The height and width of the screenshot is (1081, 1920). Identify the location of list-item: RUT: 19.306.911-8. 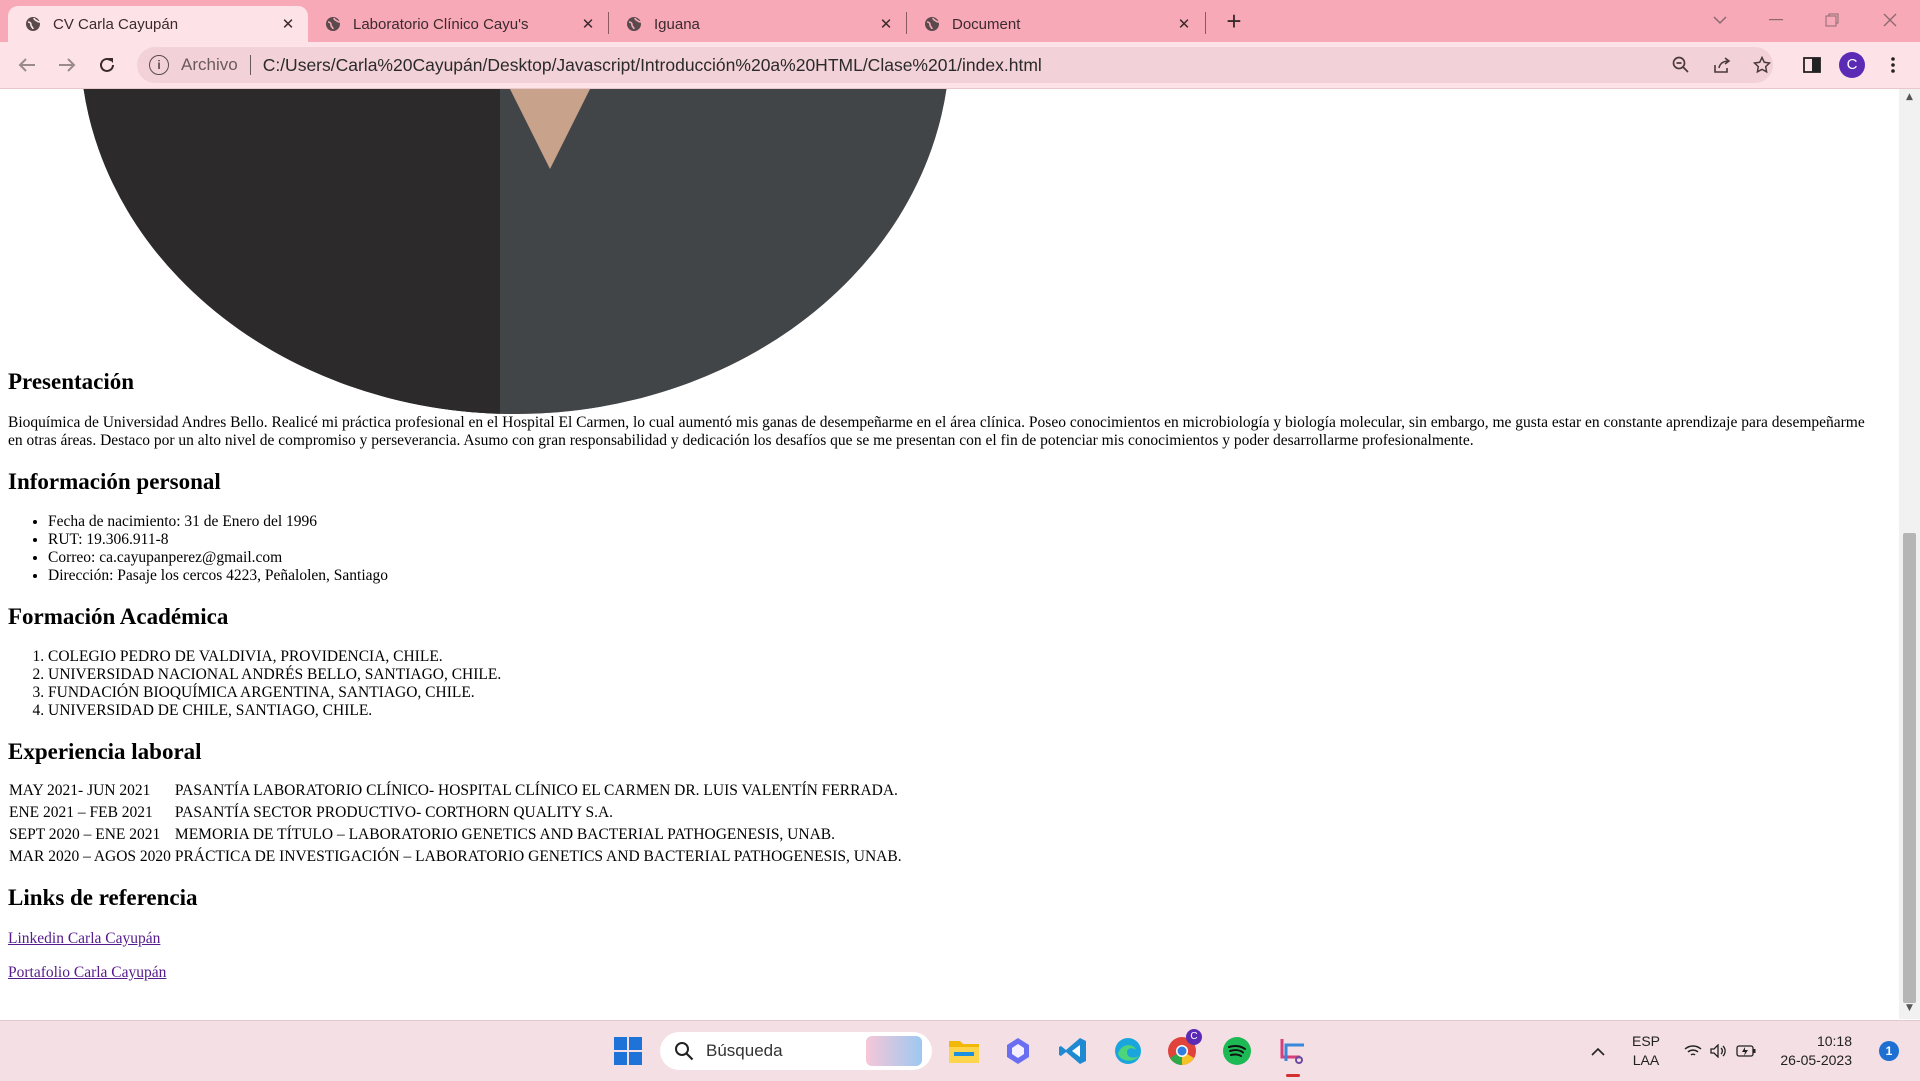
(958, 540).